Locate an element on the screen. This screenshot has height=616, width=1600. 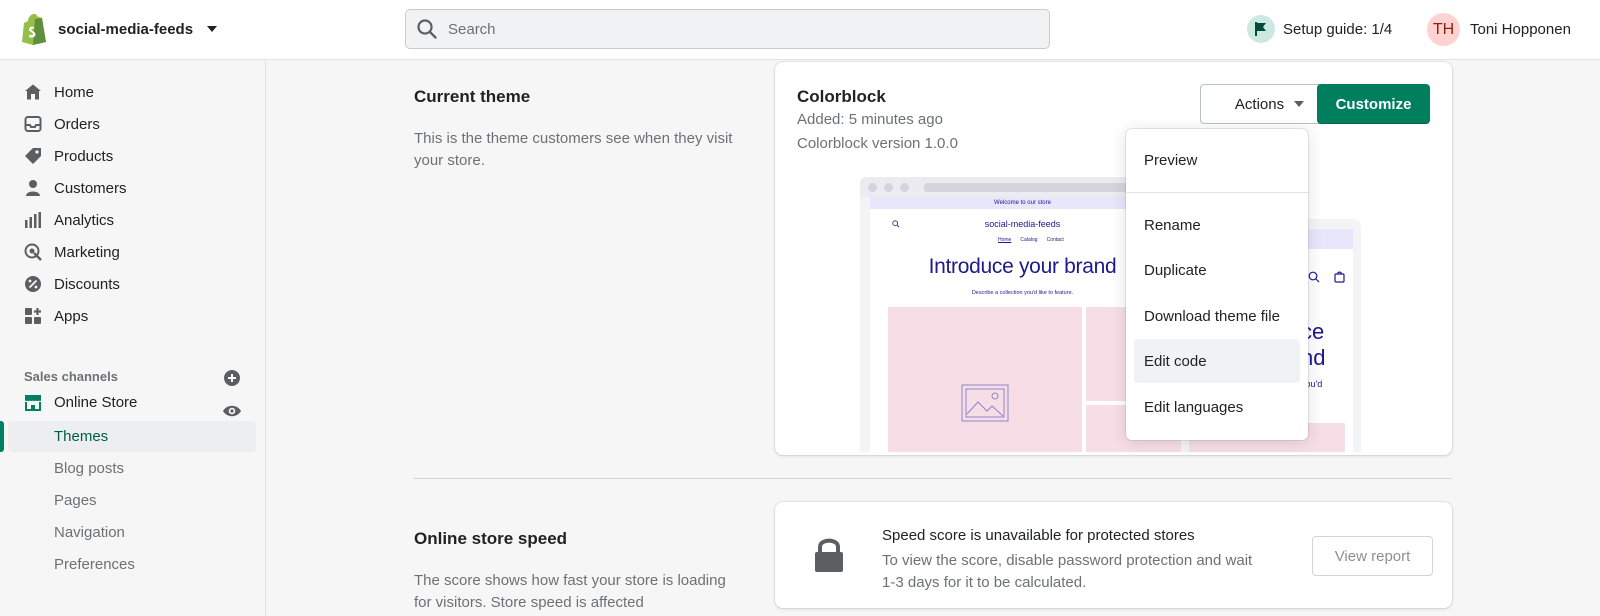
sidebar-item-marketing: Marketing is located at coordinates (72, 252).